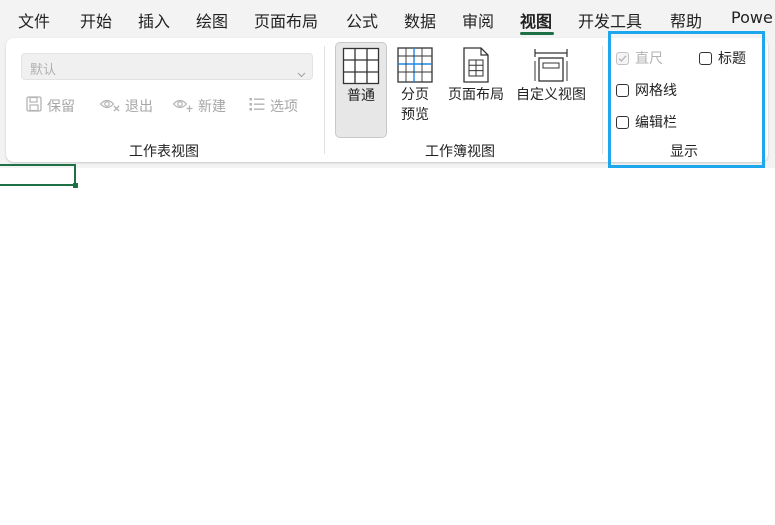 Image resolution: width=775 pixels, height=525 pixels. I want to click on fill-handle, so click(75, 185).